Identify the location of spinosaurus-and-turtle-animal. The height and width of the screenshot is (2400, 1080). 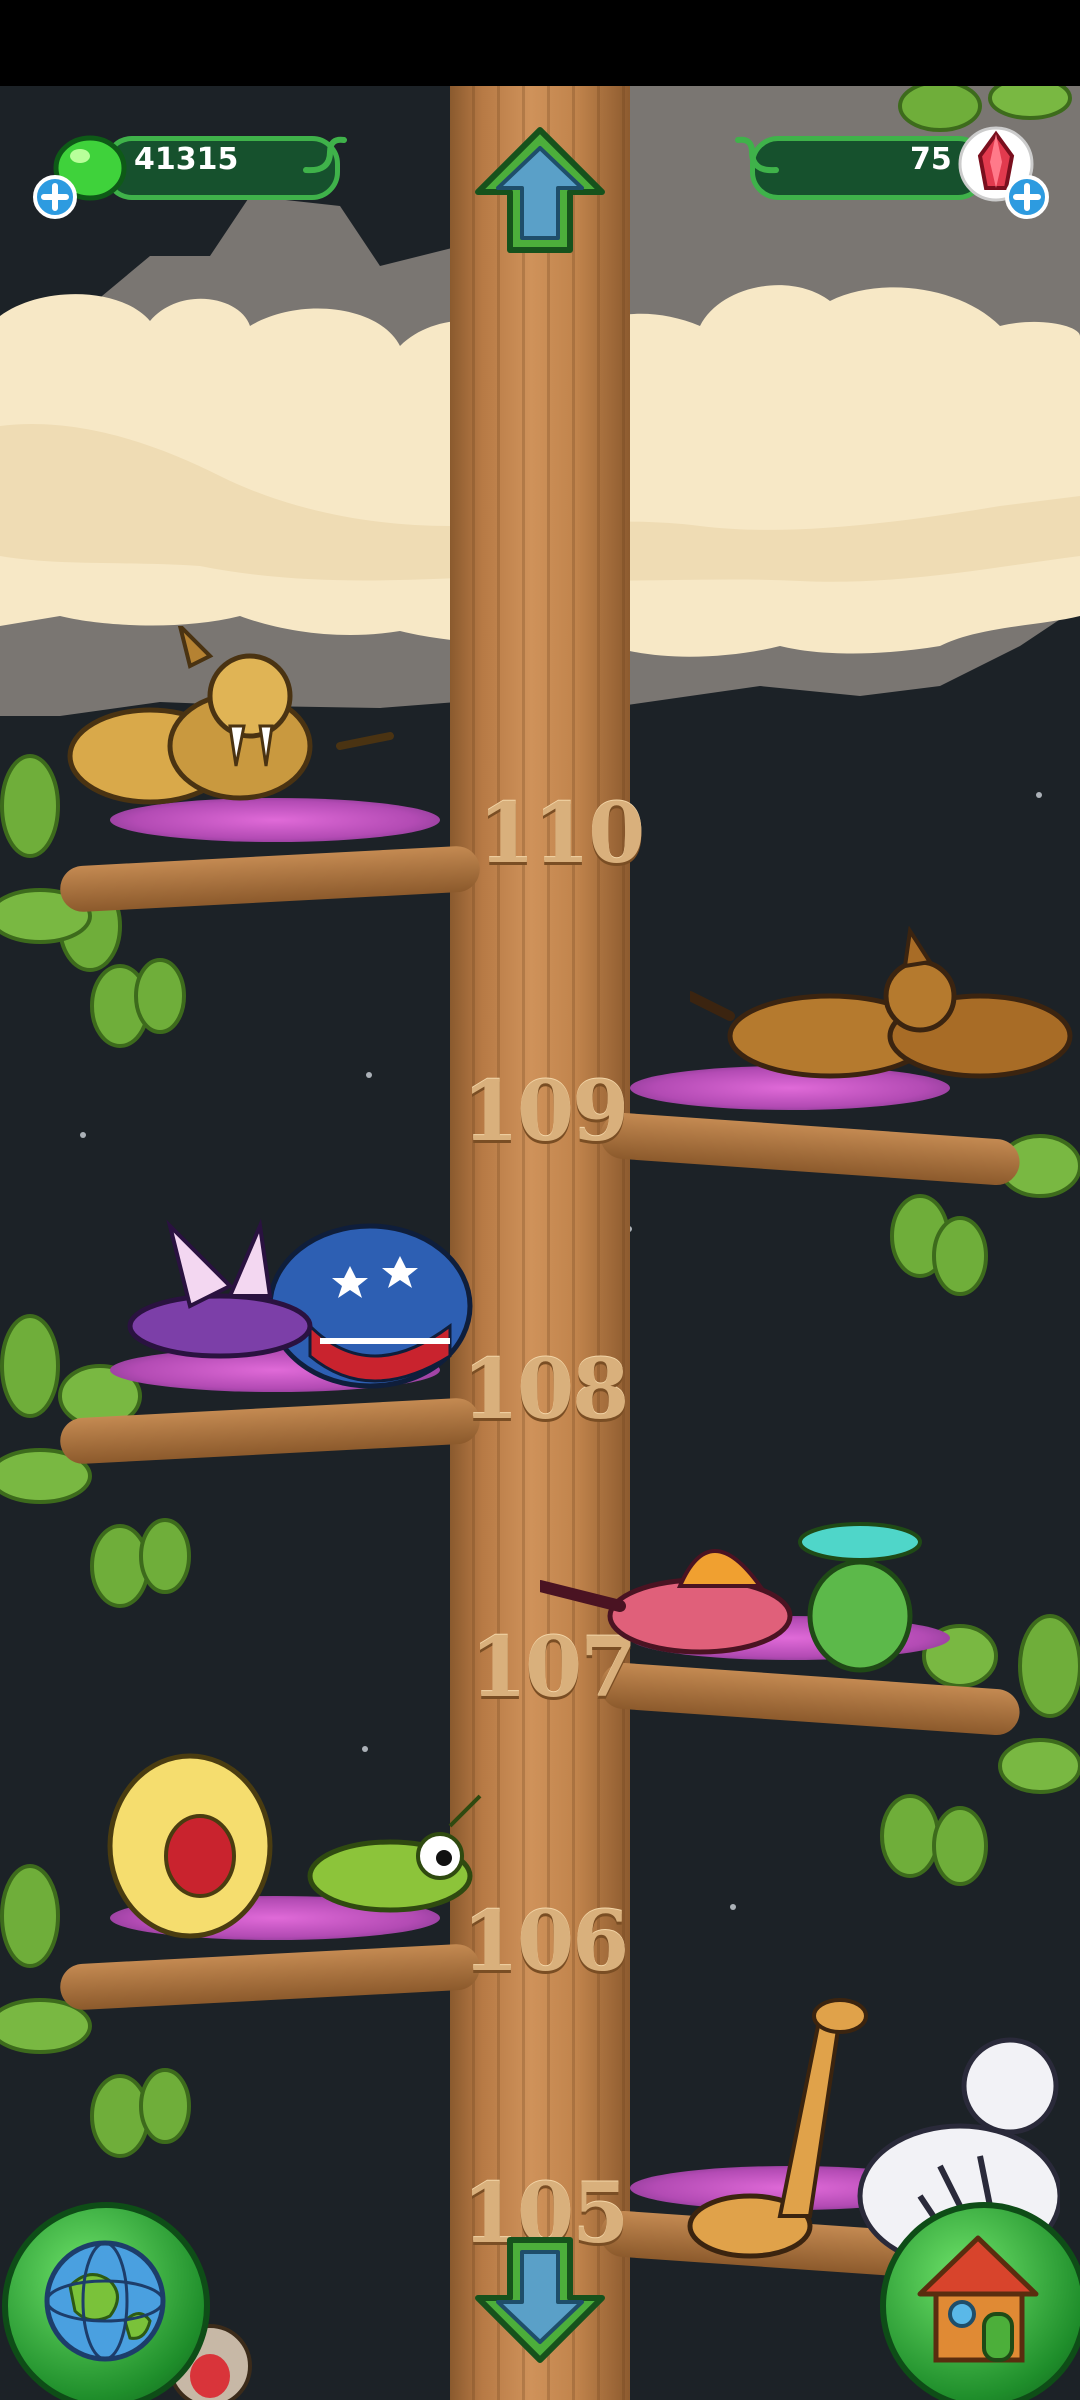
(740, 1596).